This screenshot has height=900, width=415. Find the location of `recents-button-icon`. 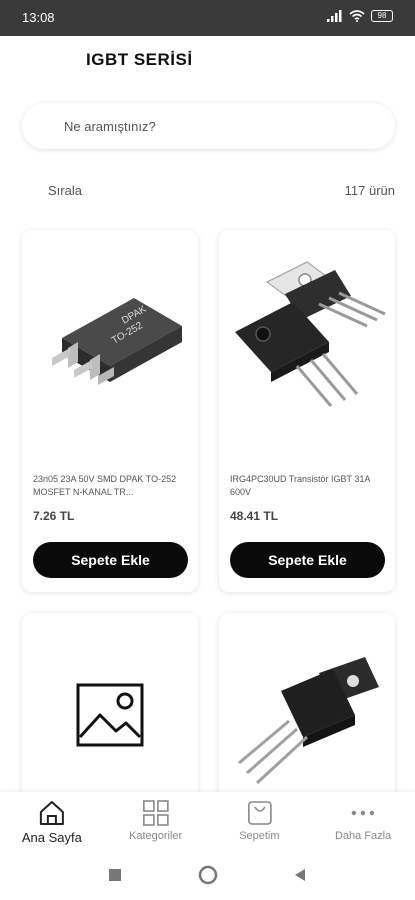

recents-button-icon is located at coordinates (115, 875).